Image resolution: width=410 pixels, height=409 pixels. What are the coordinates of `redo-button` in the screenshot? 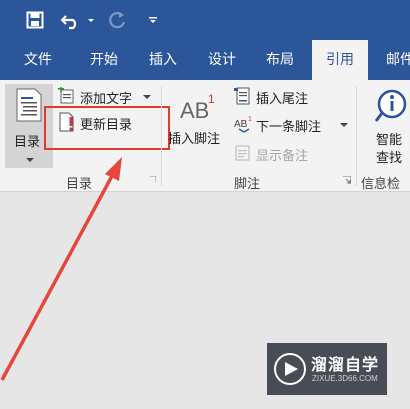 It's located at (118, 20).